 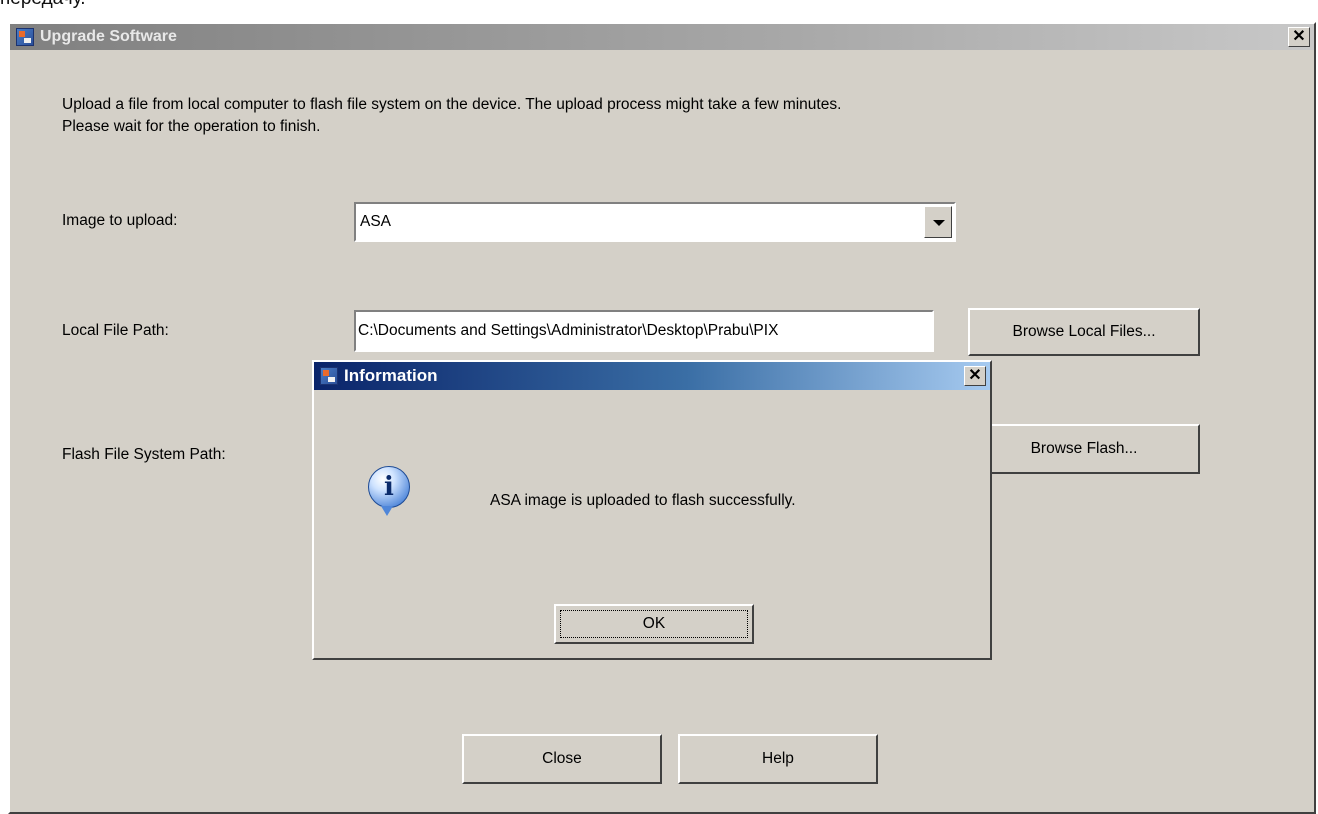 I want to click on info-icon: i, so click(x=389, y=491).